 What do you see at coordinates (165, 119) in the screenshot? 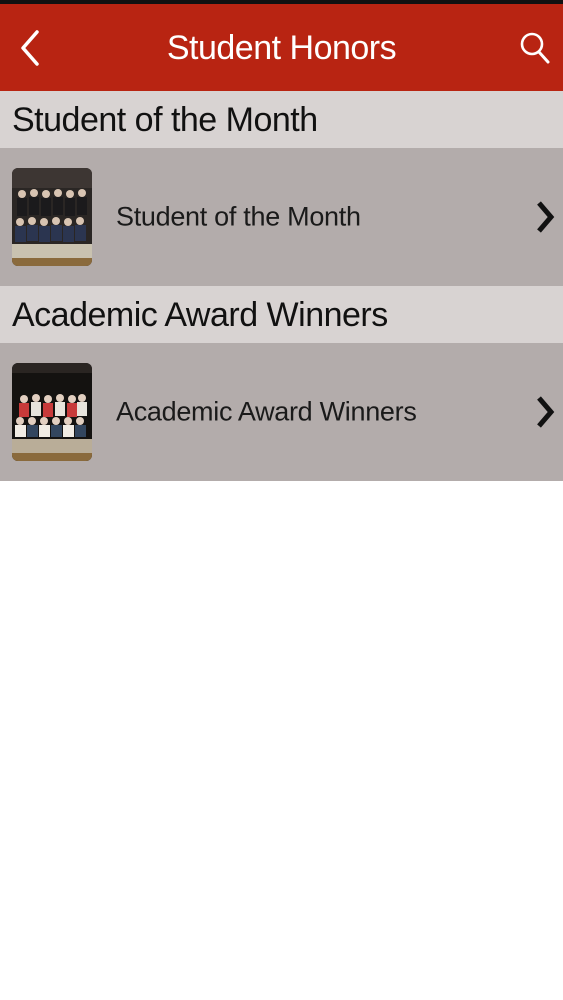
I see `section-title: Student of the Month` at bounding box center [165, 119].